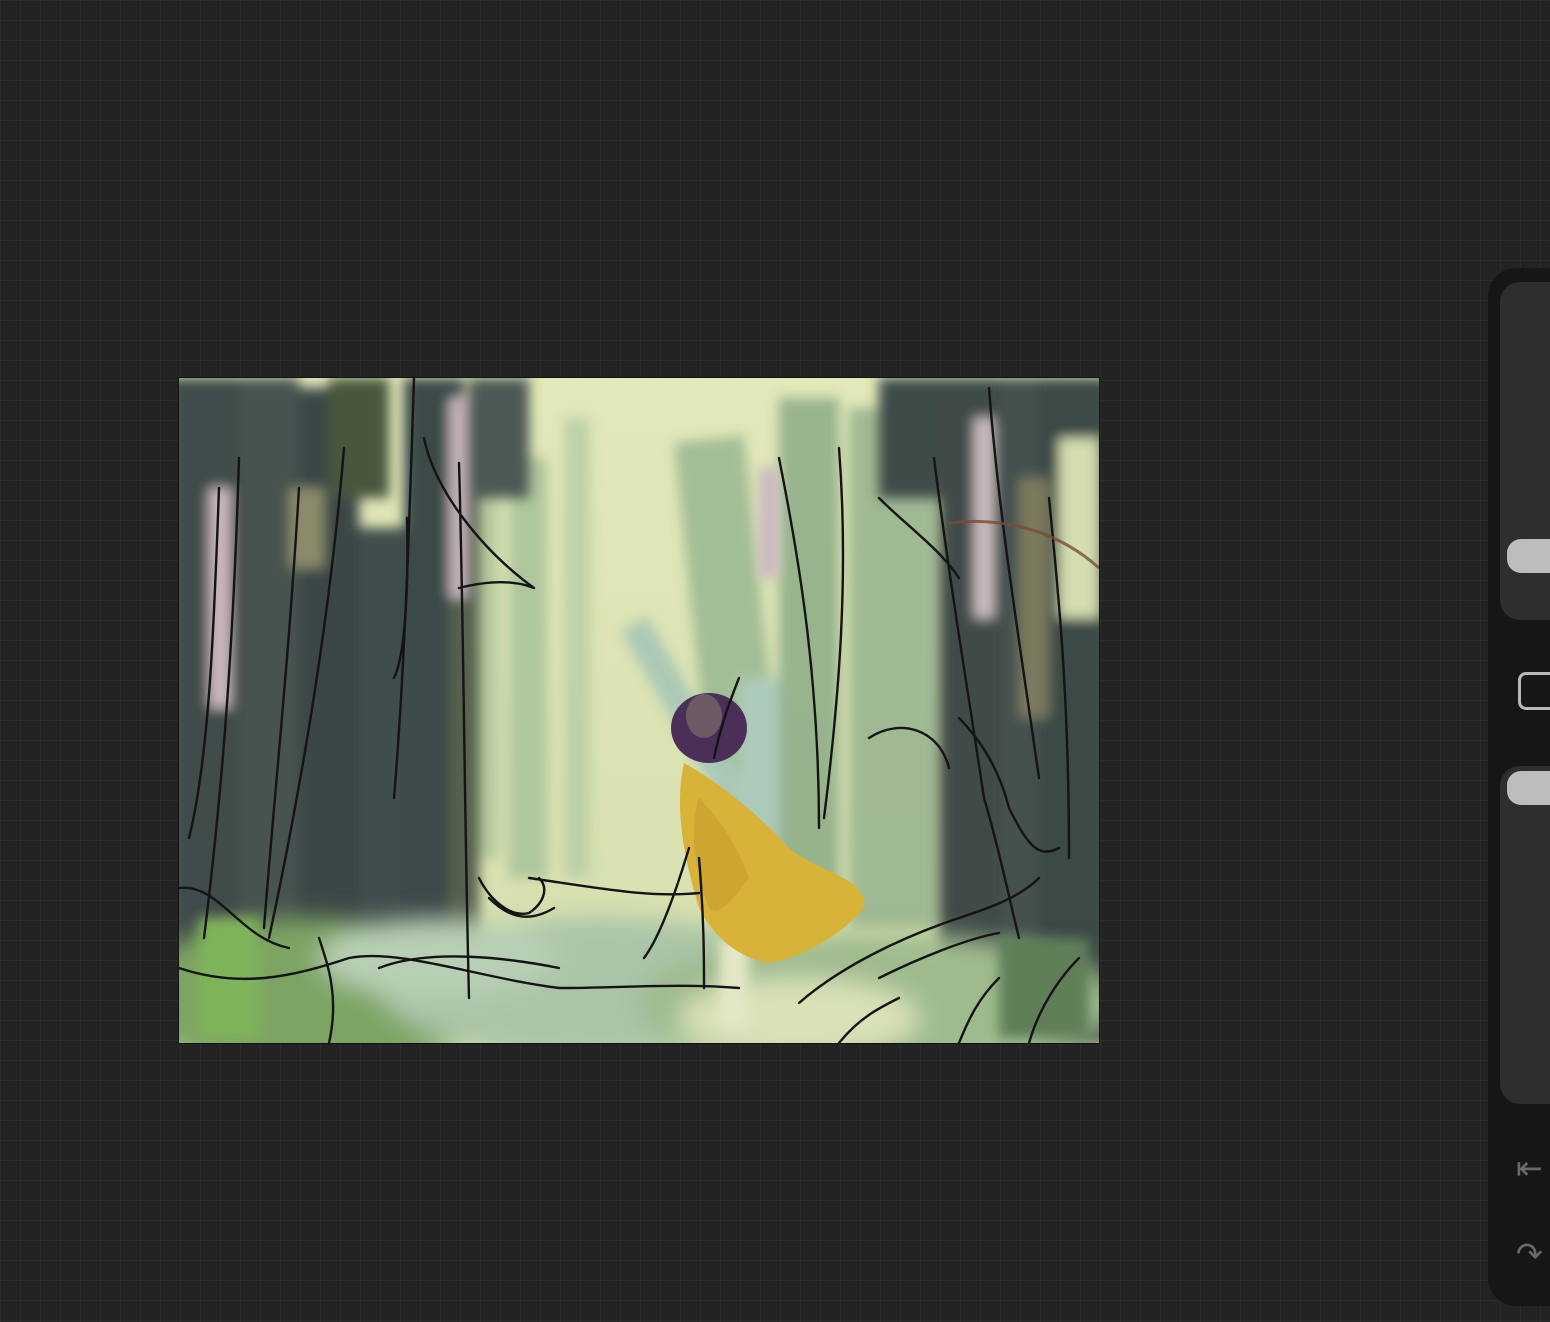 The image size is (1550, 1322). I want to click on side-tool-dock: ⇤ ↷, so click(1519, 787).